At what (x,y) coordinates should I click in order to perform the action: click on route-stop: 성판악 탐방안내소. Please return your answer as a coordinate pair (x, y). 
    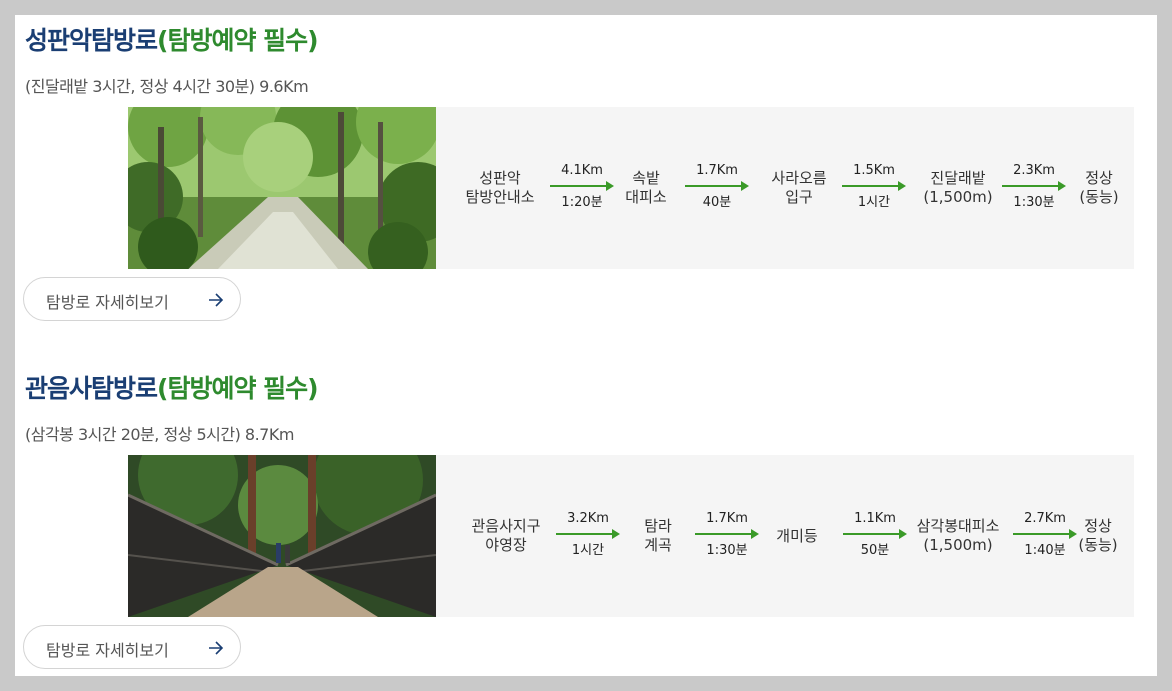
    Looking at the image, I should click on (499, 188).